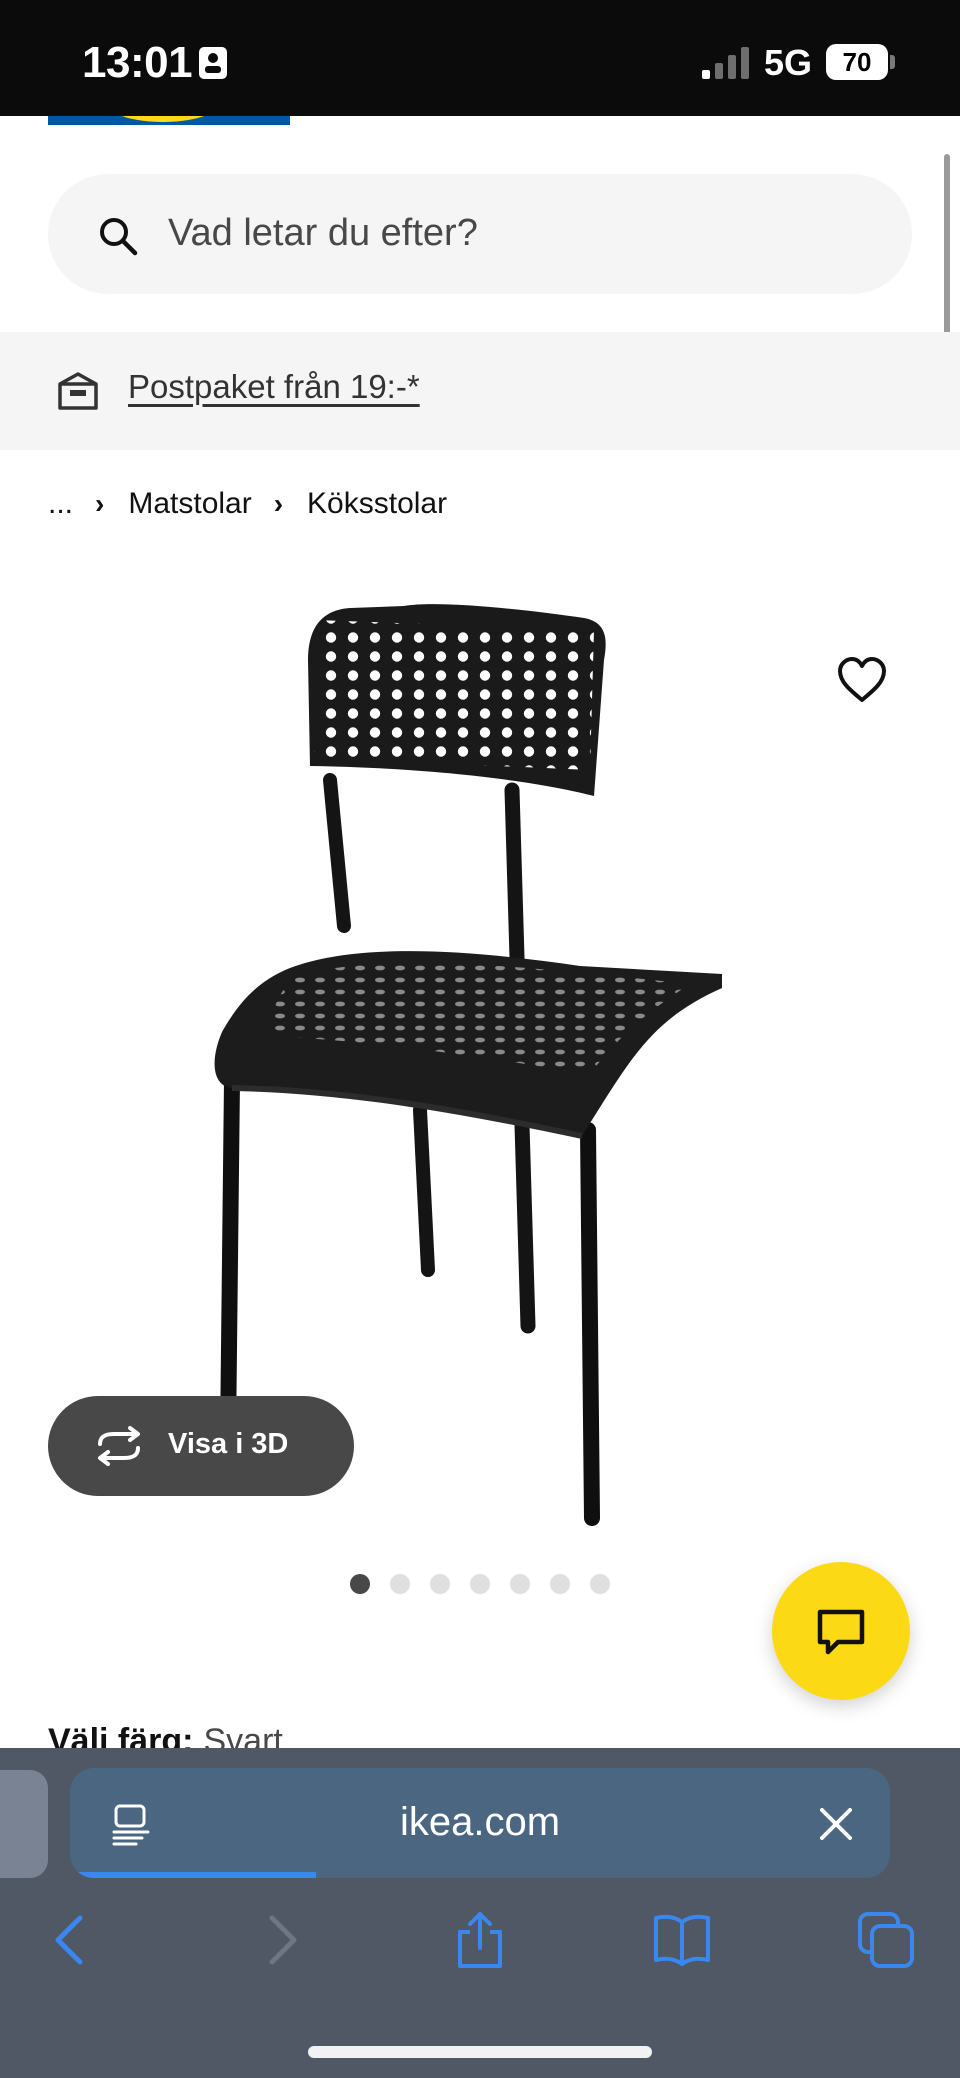 The image size is (960, 2078). What do you see at coordinates (213, 63) in the screenshot?
I see `person-card-icon` at bounding box center [213, 63].